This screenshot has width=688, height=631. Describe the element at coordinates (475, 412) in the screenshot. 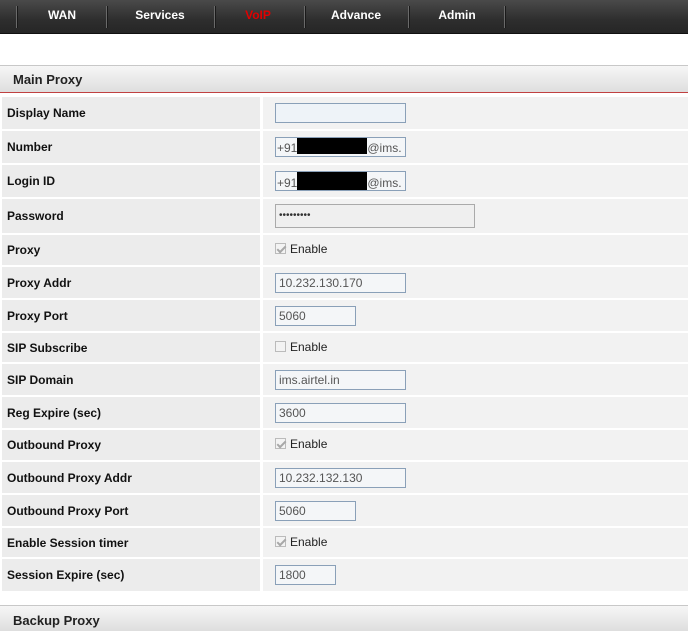

I see `value-cell: 3600` at that location.